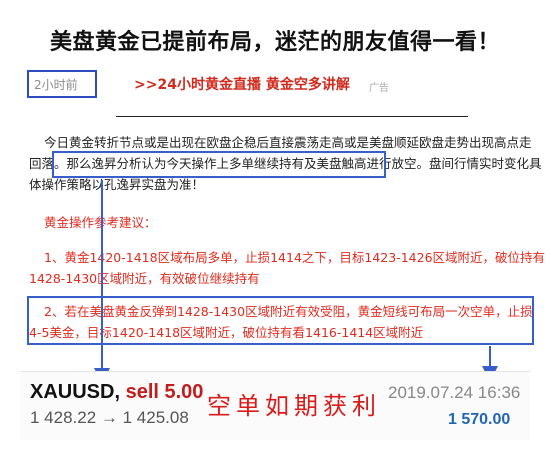 Image resolution: width=550 pixels, height=454 pixels. What do you see at coordinates (485, 163) in the screenshot?
I see `article-line-2-end: 盘间行情实时变化具` at bounding box center [485, 163].